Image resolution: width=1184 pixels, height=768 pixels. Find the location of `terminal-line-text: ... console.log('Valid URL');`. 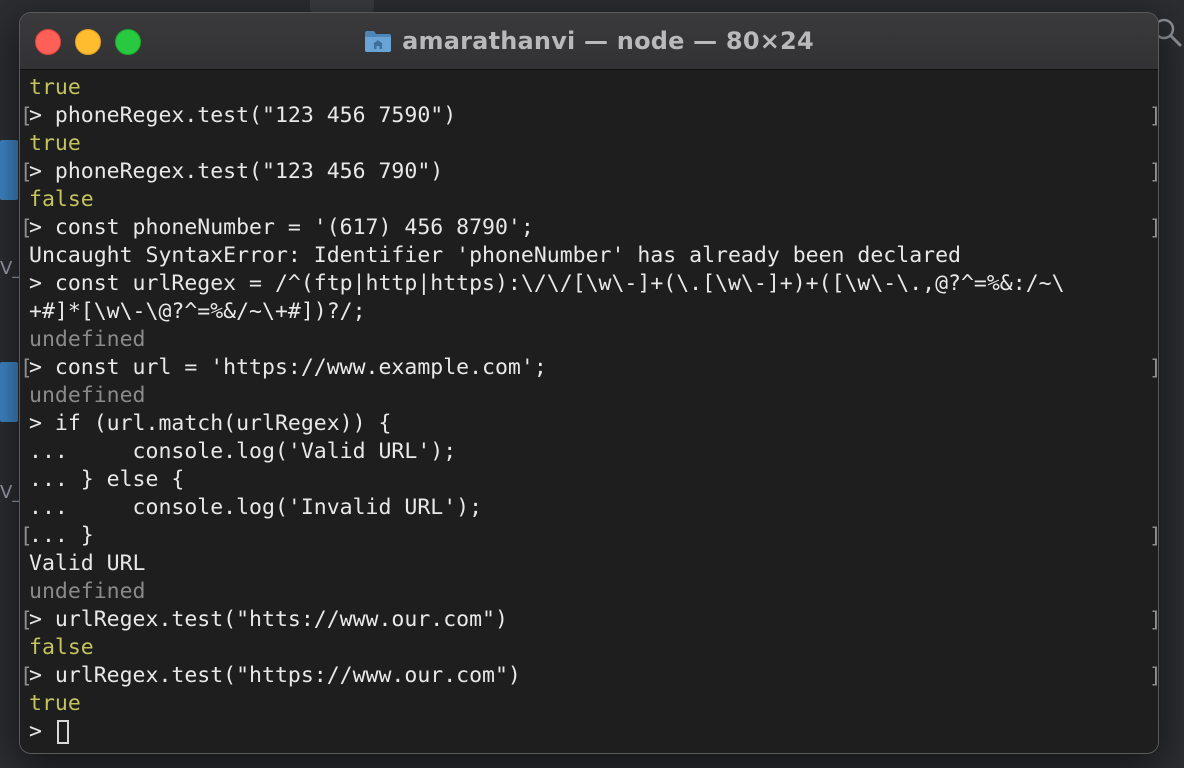

terminal-line-text: ... console.log('Valid URL'); is located at coordinates (243, 451).